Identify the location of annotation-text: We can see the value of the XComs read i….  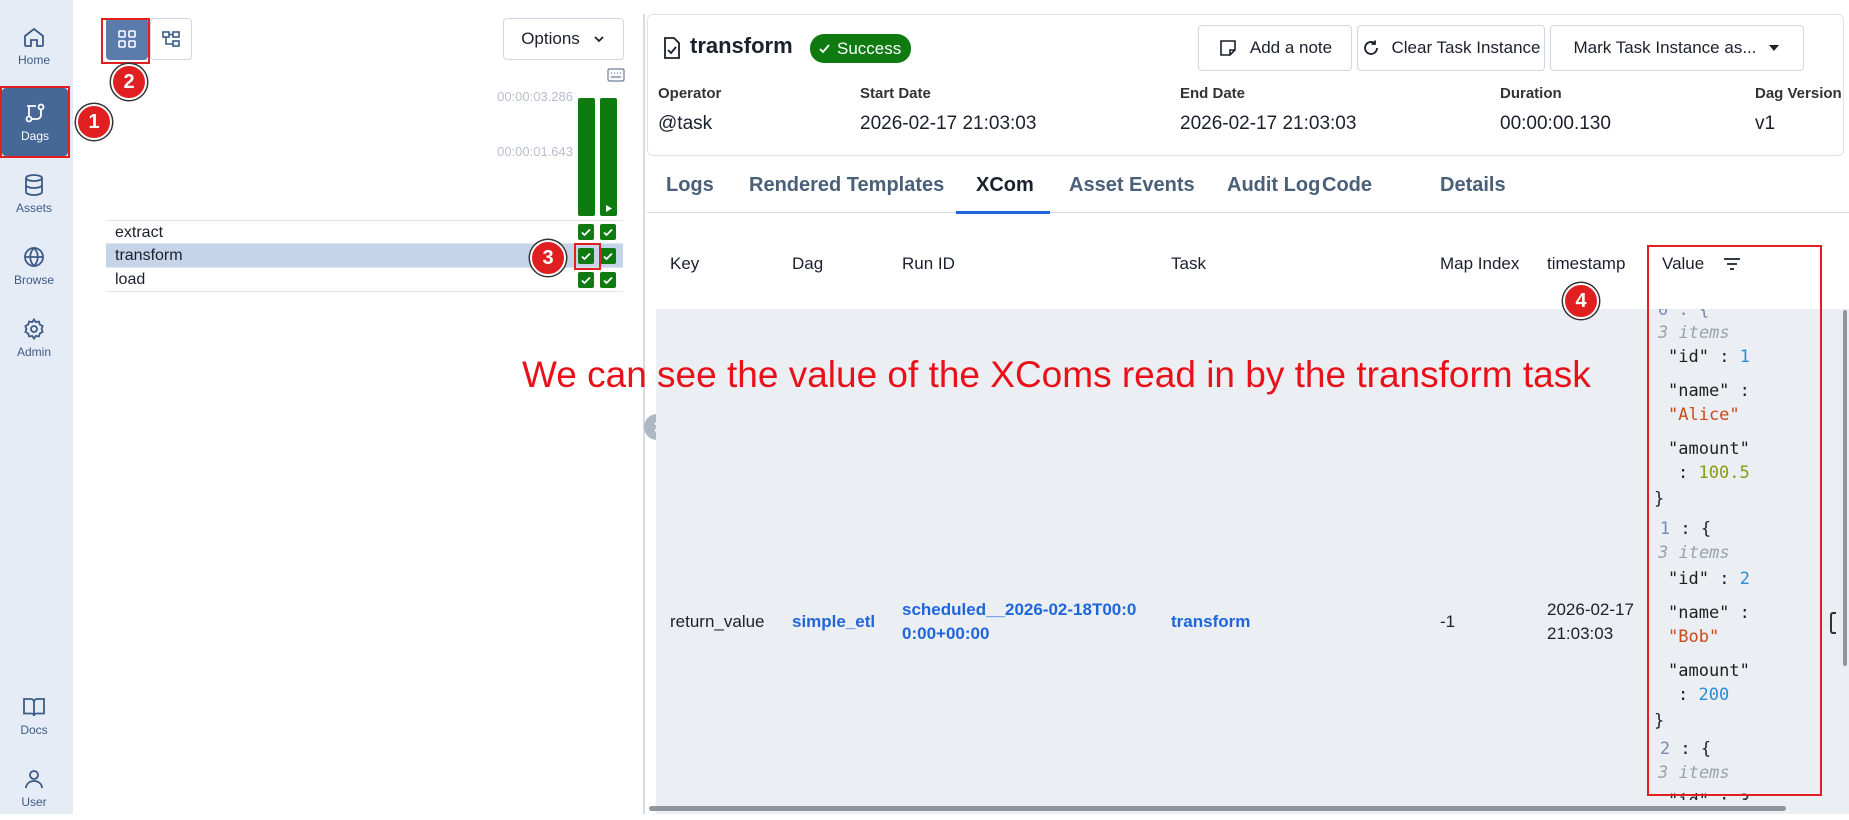
(1056, 374).